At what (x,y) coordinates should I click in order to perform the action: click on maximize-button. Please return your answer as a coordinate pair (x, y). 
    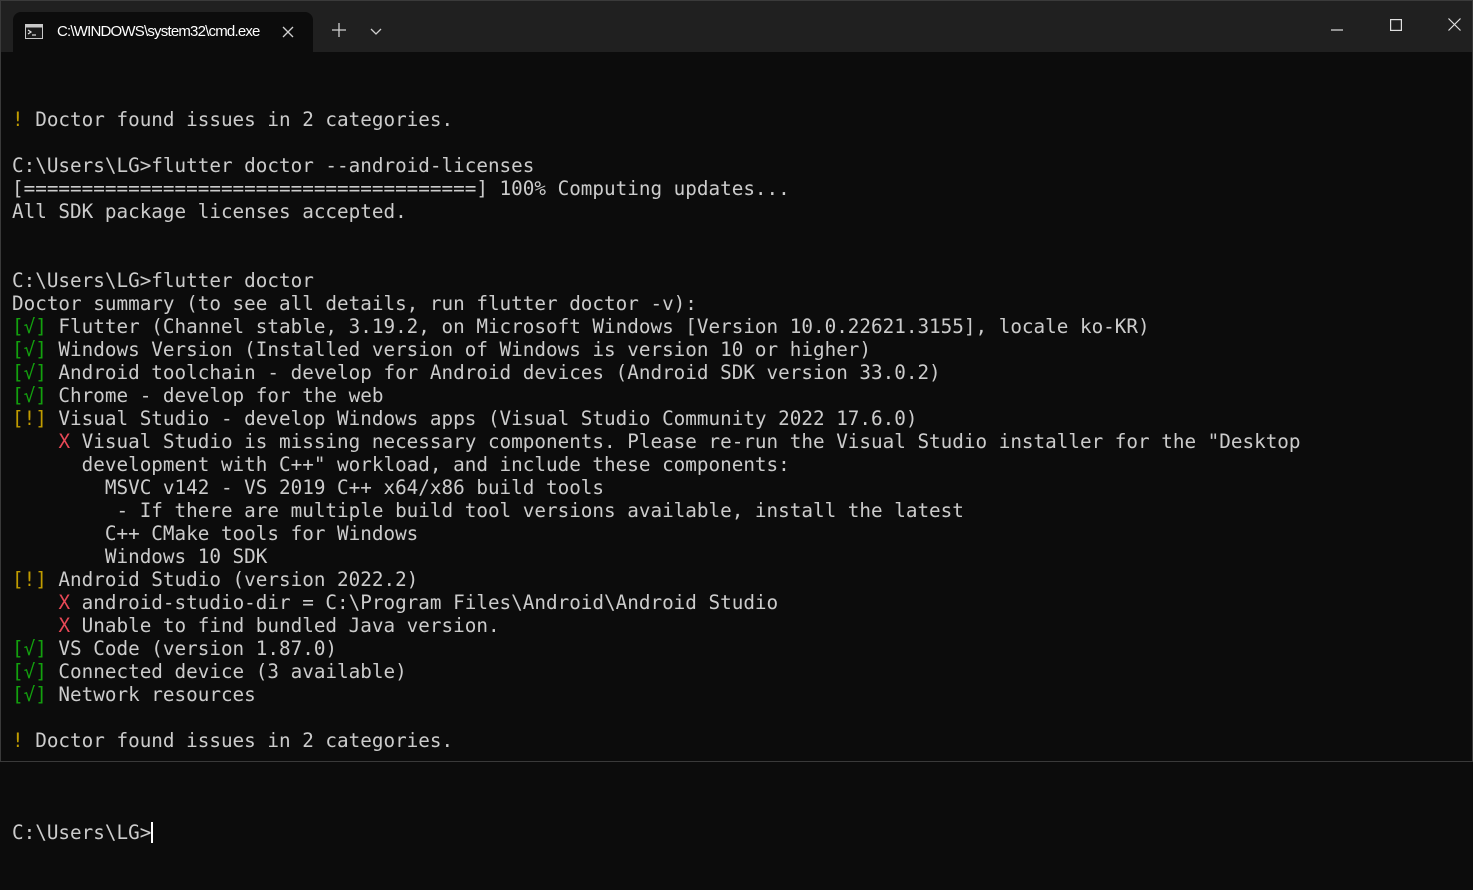
    Looking at the image, I should click on (1396, 26).